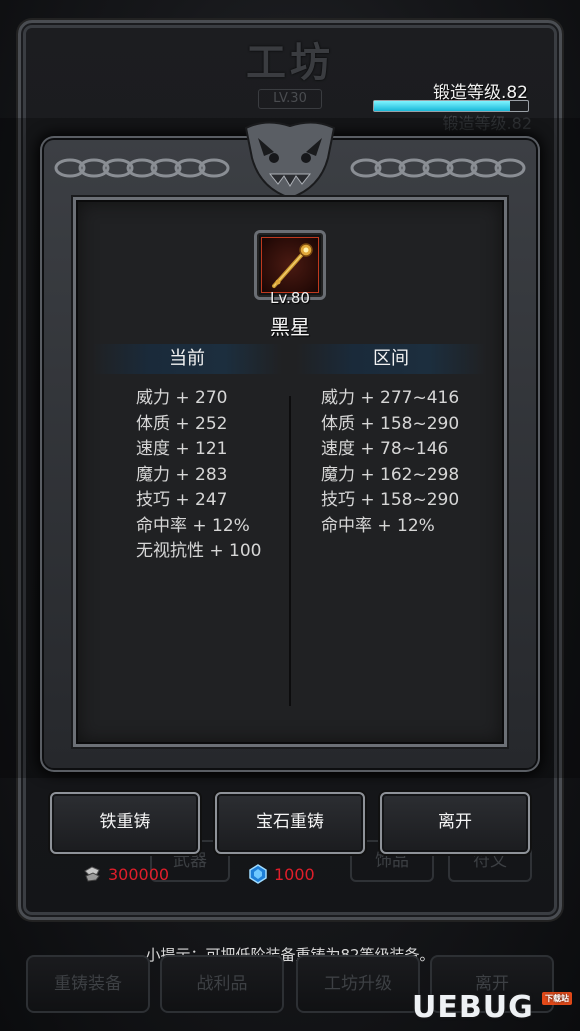  What do you see at coordinates (358, 984) in the screenshot?
I see `nav-workshop-upgrade: 工坊升级` at bounding box center [358, 984].